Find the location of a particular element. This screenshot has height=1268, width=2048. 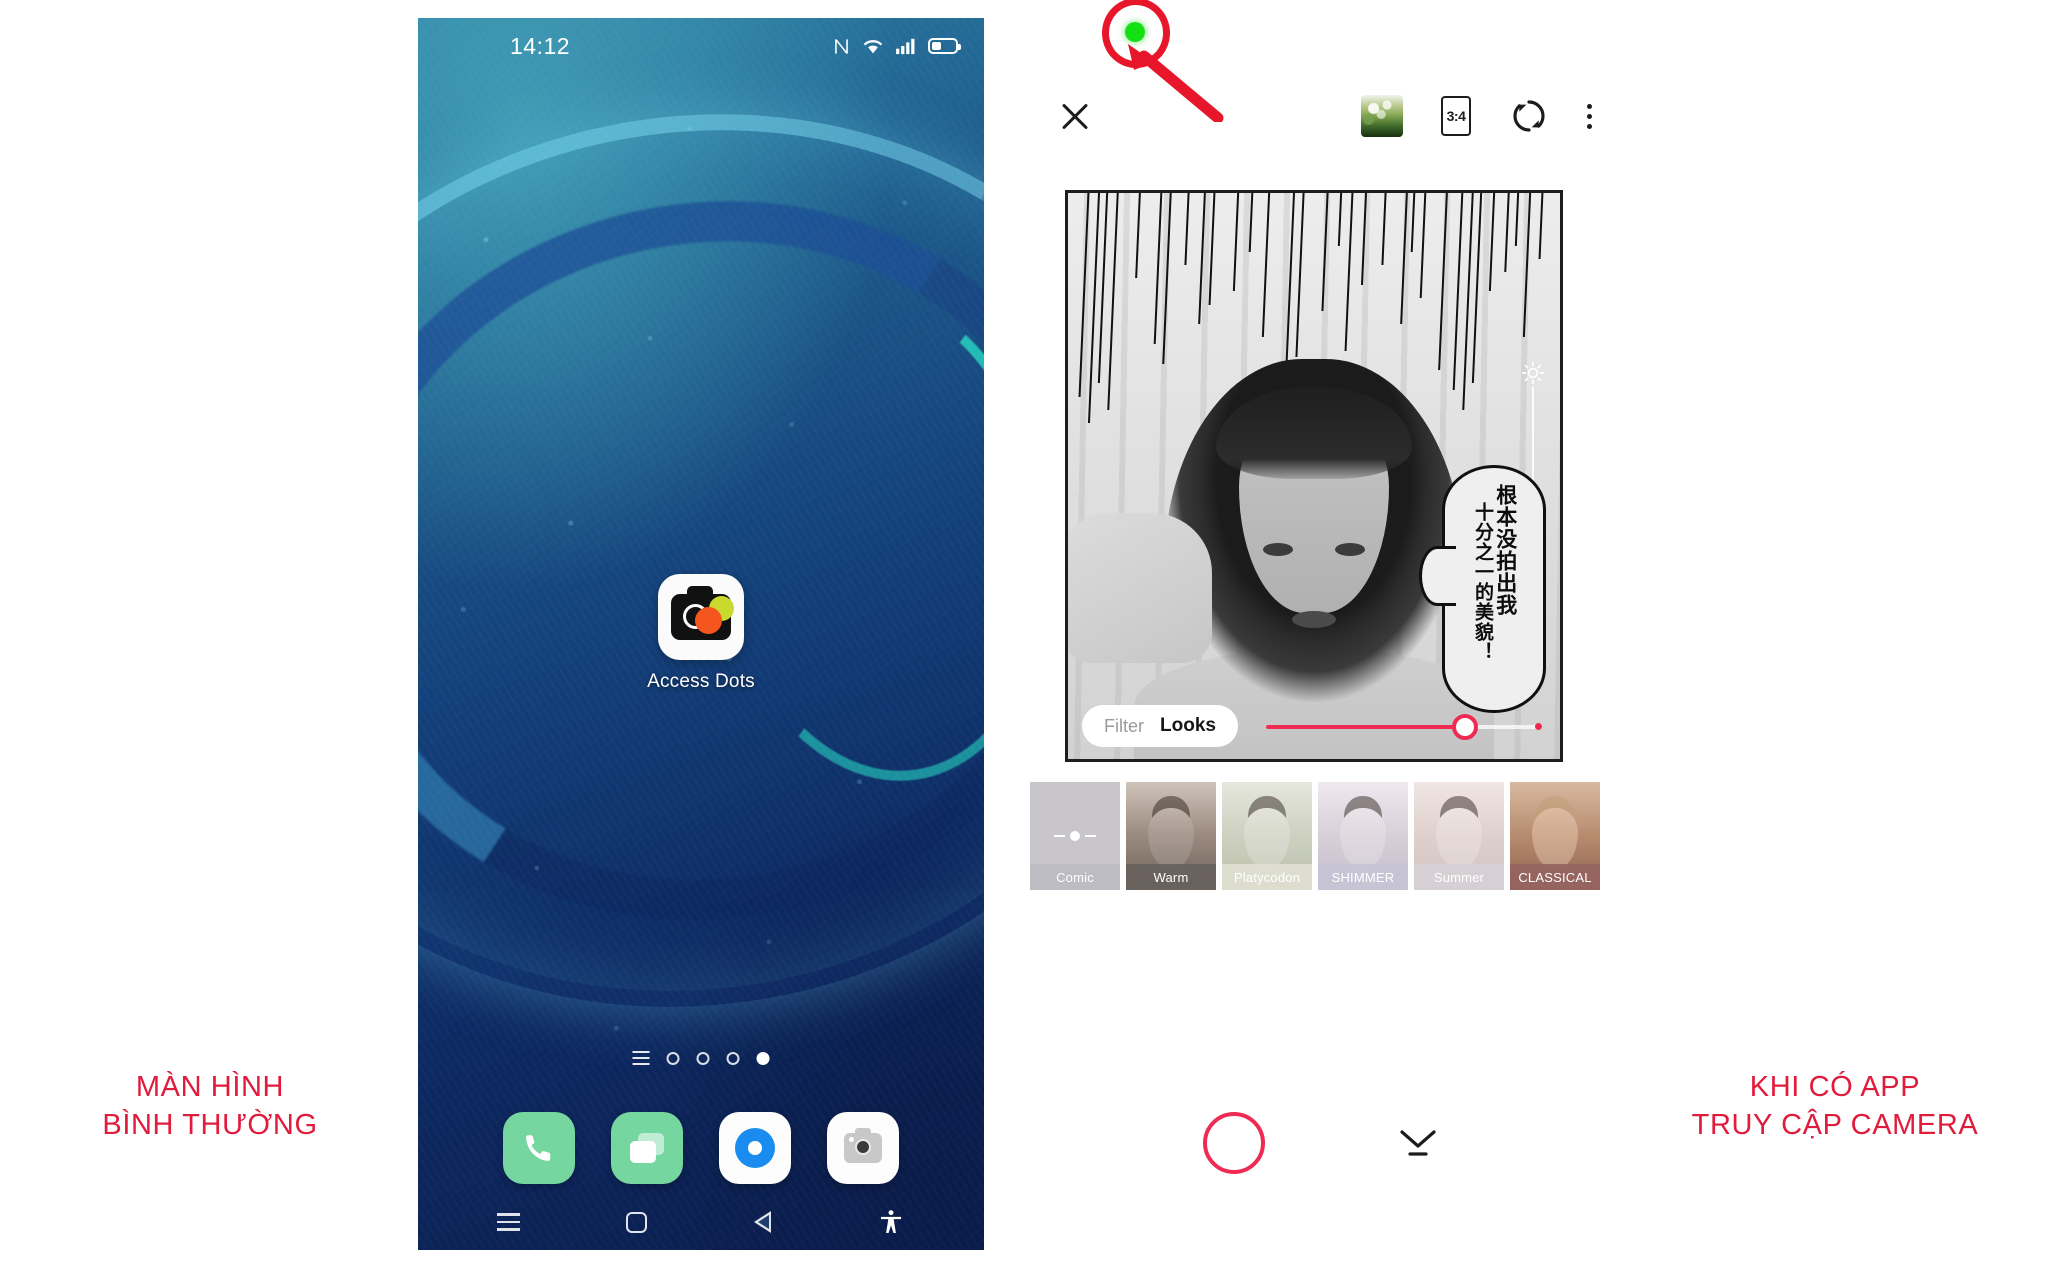

filter-label: SHIMMER is located at coordinates (1363, 877).